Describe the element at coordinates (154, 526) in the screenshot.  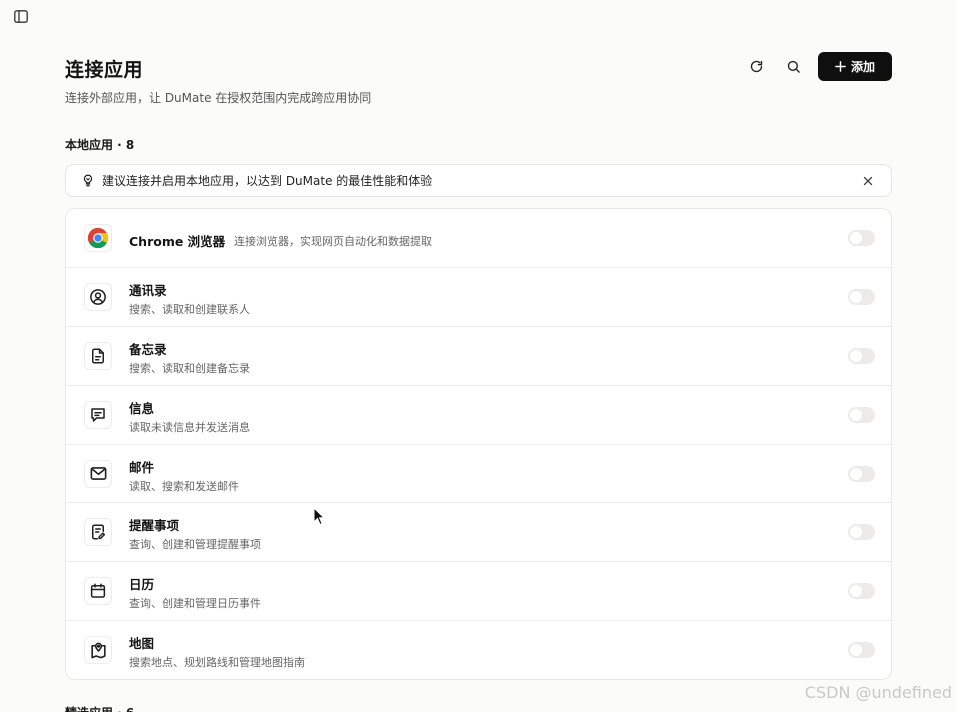
I see `app-name: 提醒事项` at that location.